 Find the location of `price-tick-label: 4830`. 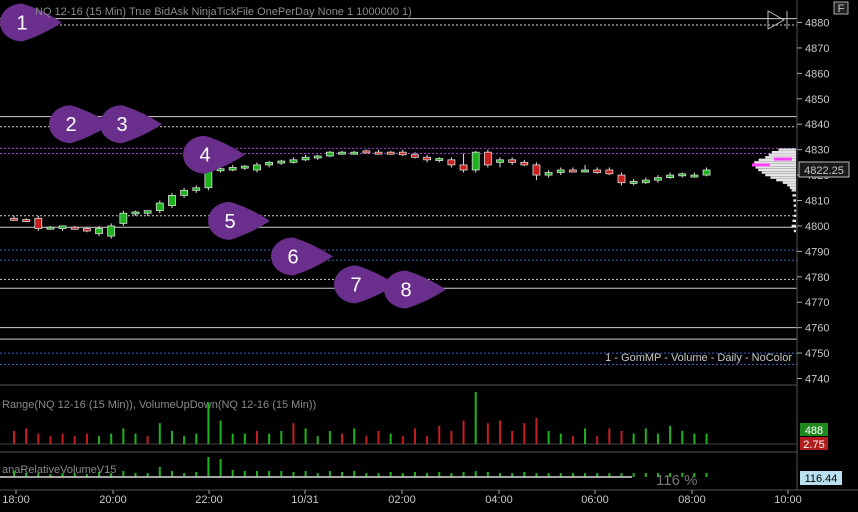

price-tick-label: 4830 is located at coordinates (817, 151).